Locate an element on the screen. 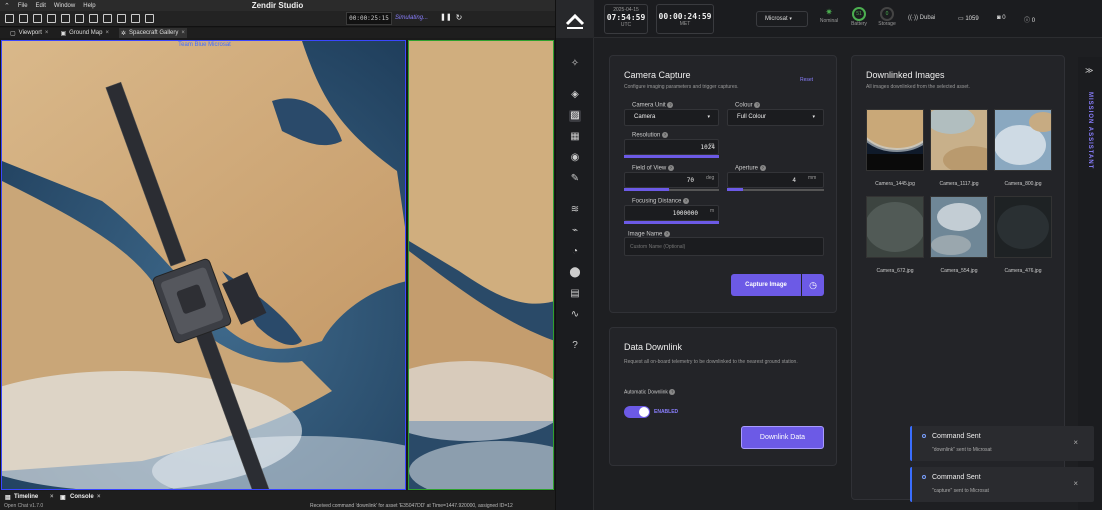 The width and height of the screenshot is (1102, 510). gauge-icon: ◔ is located at coordinates (575, 252).